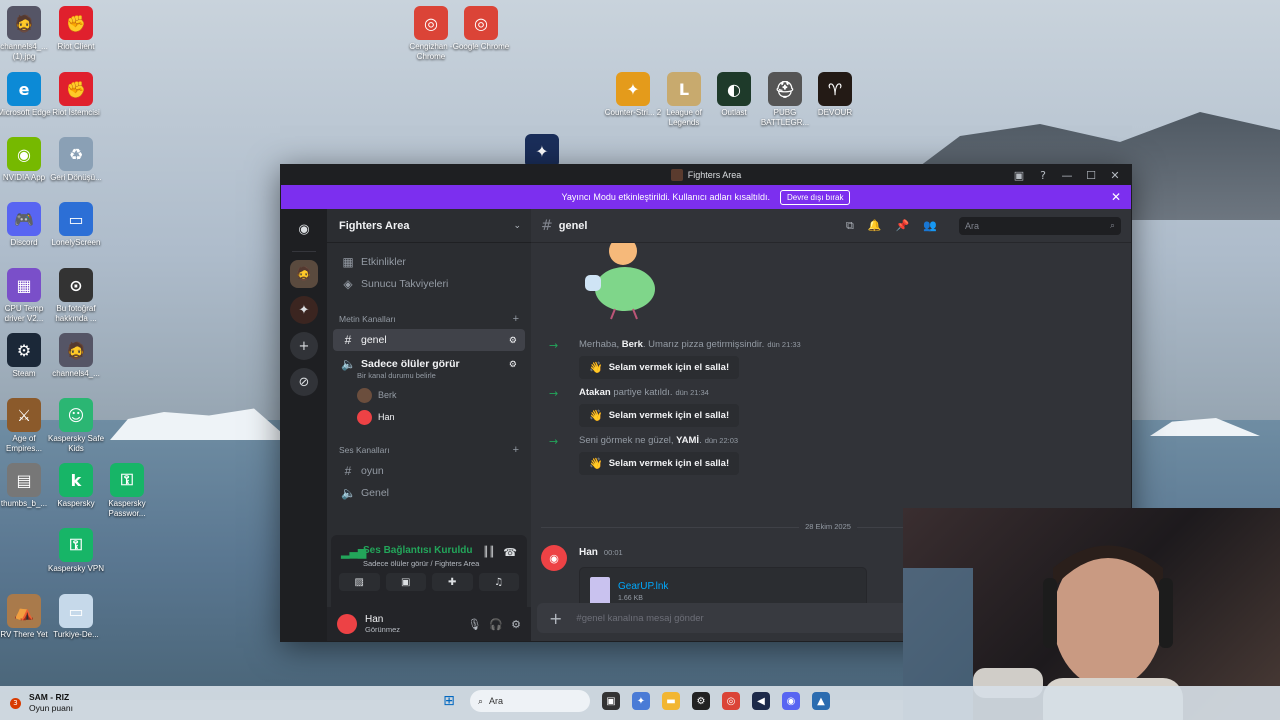 The image size is (1280, 720). What do you see at coordinates (304, 229) in the screenshot?
I see `discord-home-icon: ◉` at bounding box center [304, 229].